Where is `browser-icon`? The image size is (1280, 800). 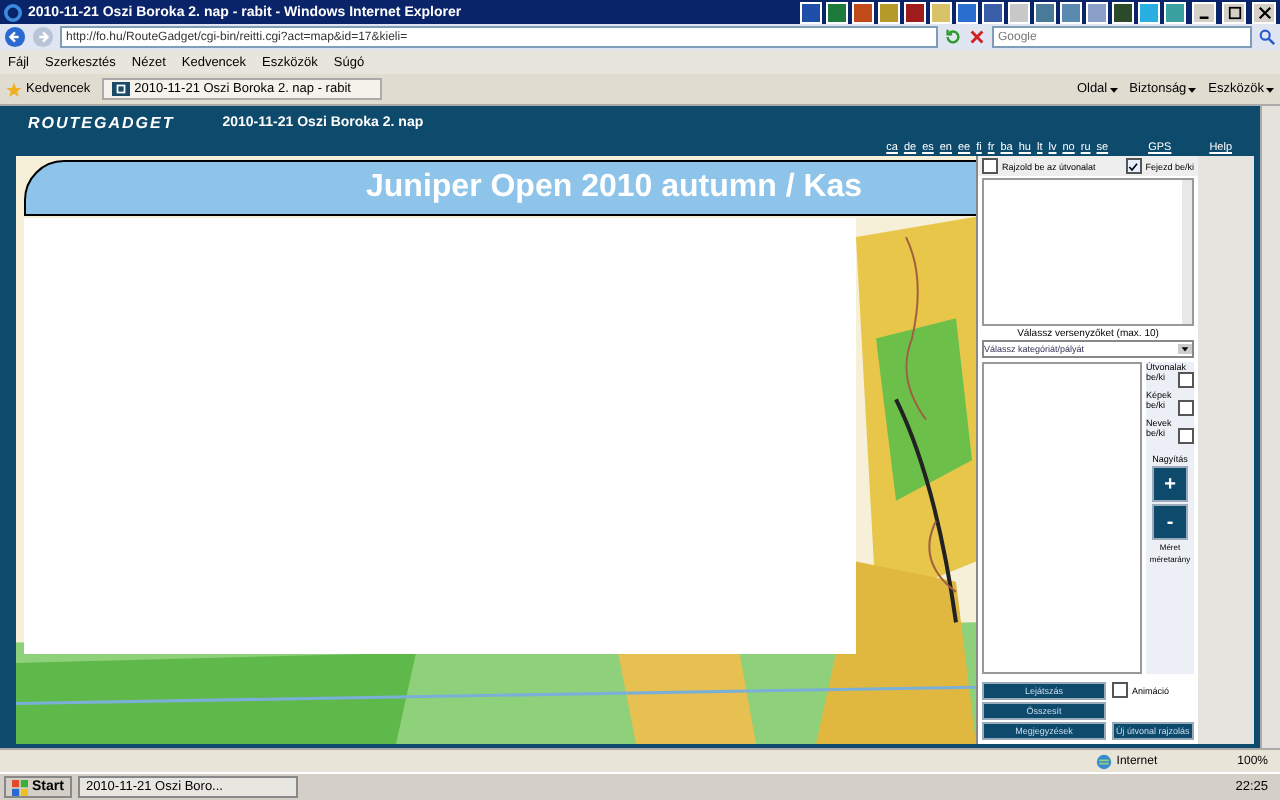
browser-icon is located at coordinates (13, 12).